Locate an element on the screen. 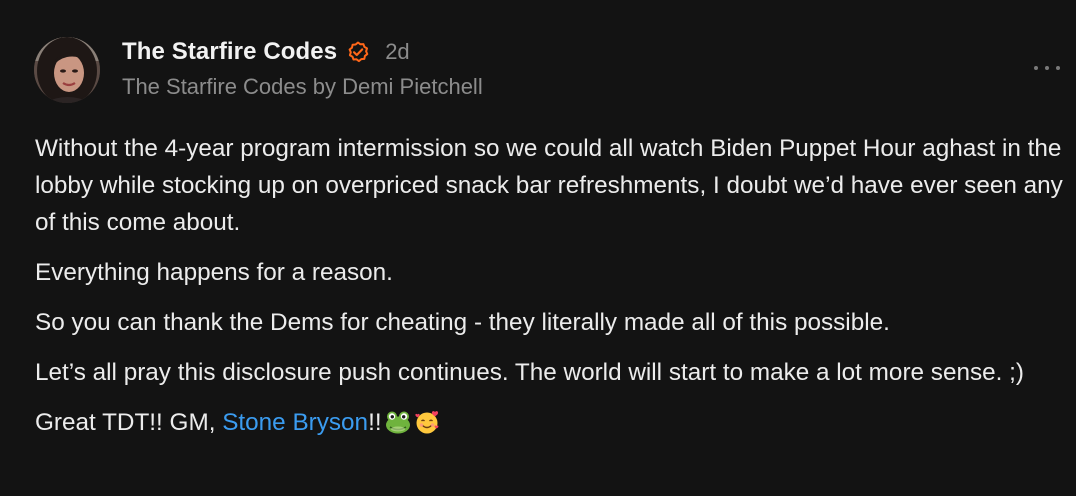  post-timestamp: 2d is located at coordinates (397, 51).